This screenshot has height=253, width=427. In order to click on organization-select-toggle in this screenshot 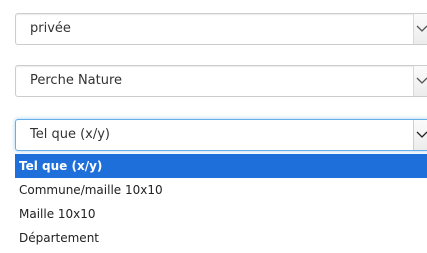, I will do `click(420, 81)`.